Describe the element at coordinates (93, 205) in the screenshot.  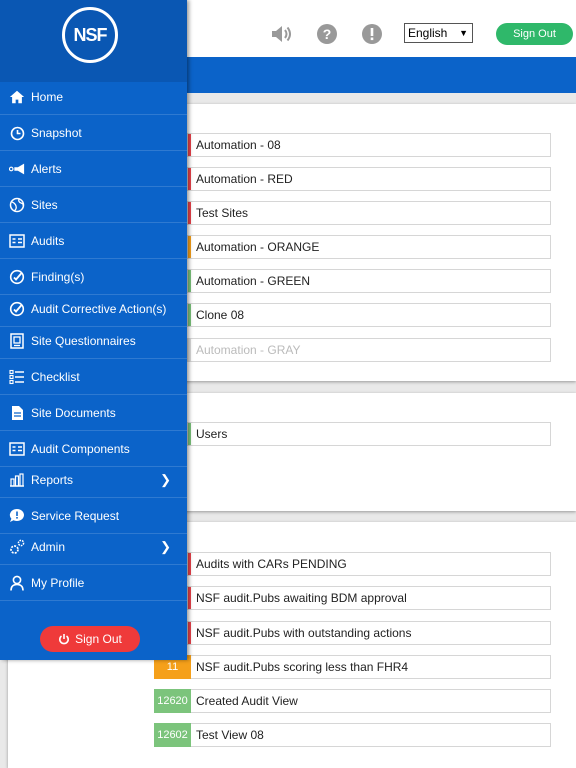
I see `sidebar-item-sites: Sites` at that location.